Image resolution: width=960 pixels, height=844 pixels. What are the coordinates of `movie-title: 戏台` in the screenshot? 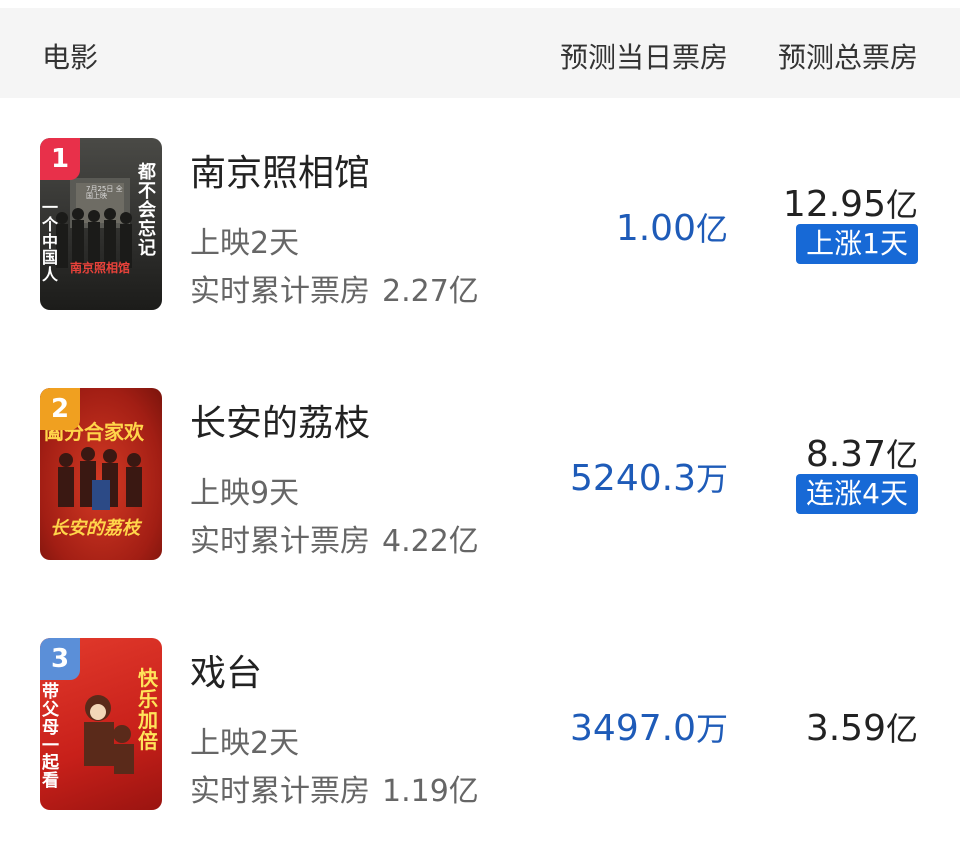 It's located at (226, 670).